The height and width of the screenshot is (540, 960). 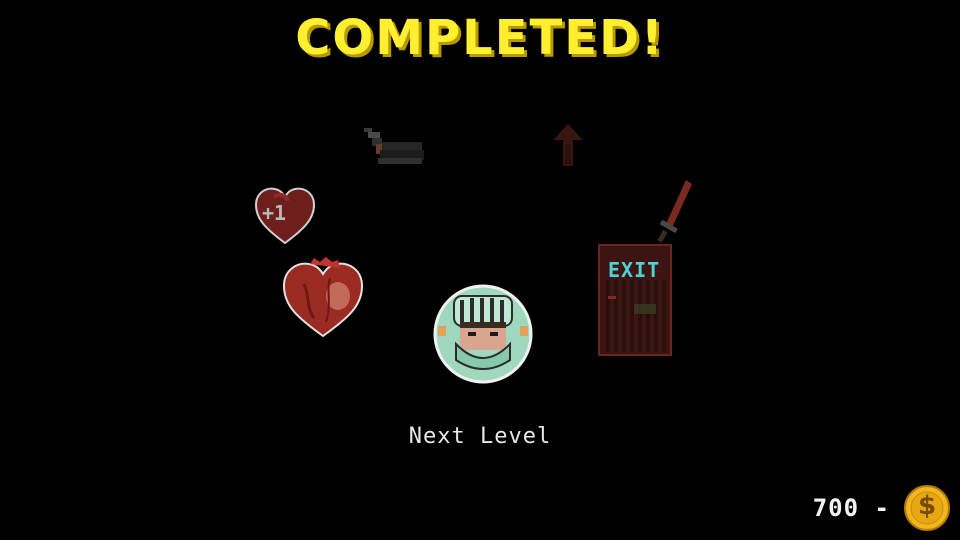 I want to click on exit-door: EXIT, so click(x=648, y=268).